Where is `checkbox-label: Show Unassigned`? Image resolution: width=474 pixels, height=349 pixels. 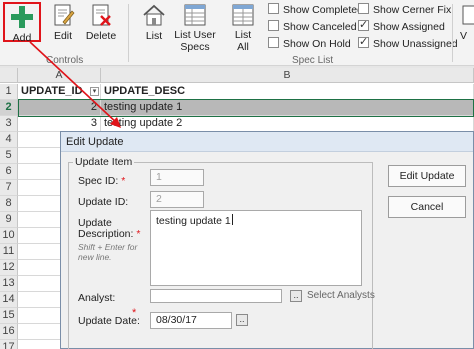
checkbox-label: Show Unassigned is located at coordinates (415, 44).